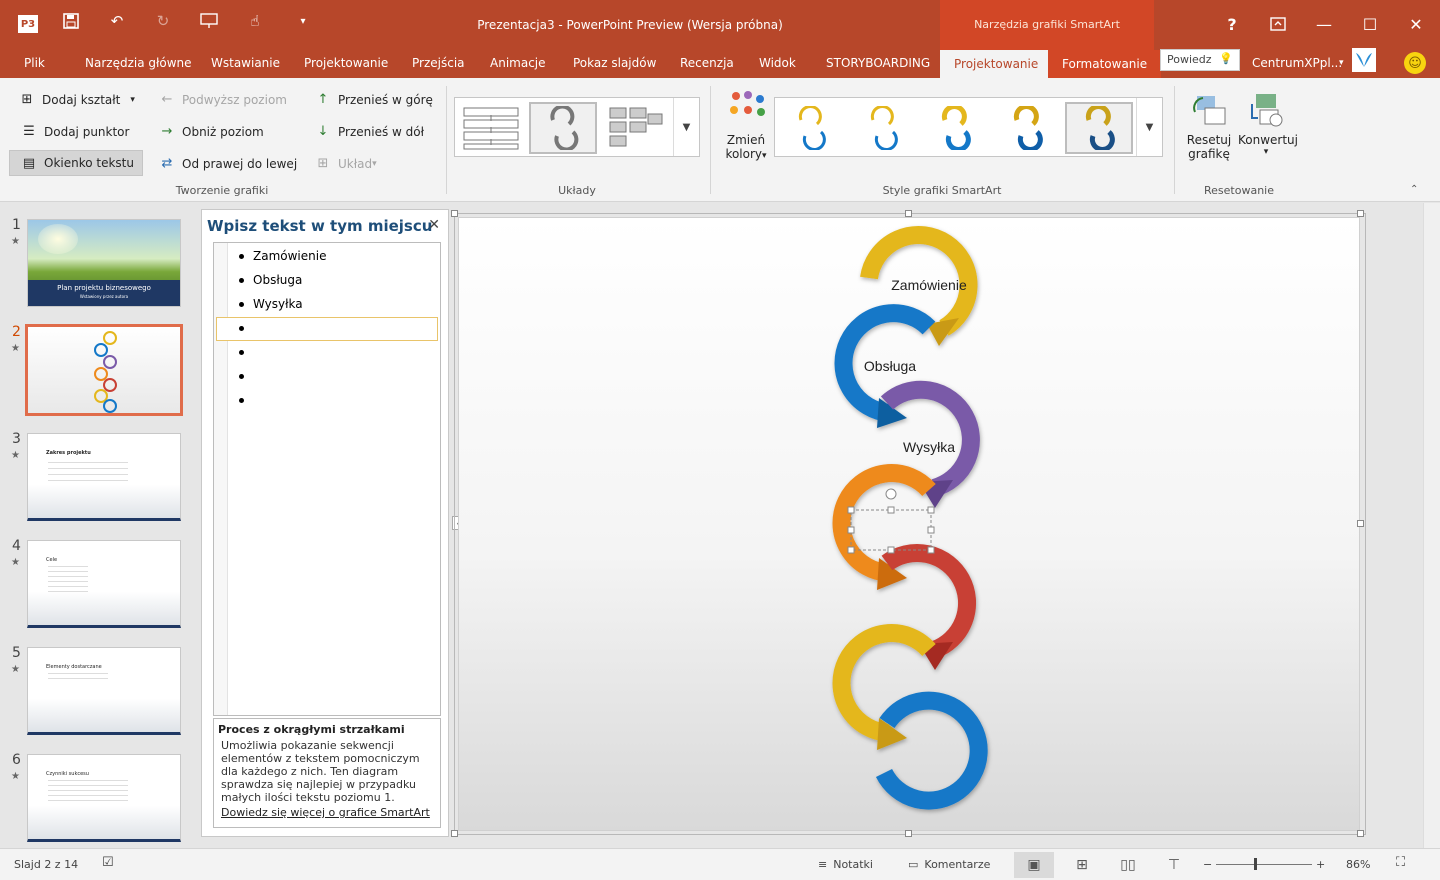 The image size is (1440, 880). What do you see at coordinates (1416, 24) in the screenshot?
I see `close-window-icon: ✕` at bounding box center [1416, 24].